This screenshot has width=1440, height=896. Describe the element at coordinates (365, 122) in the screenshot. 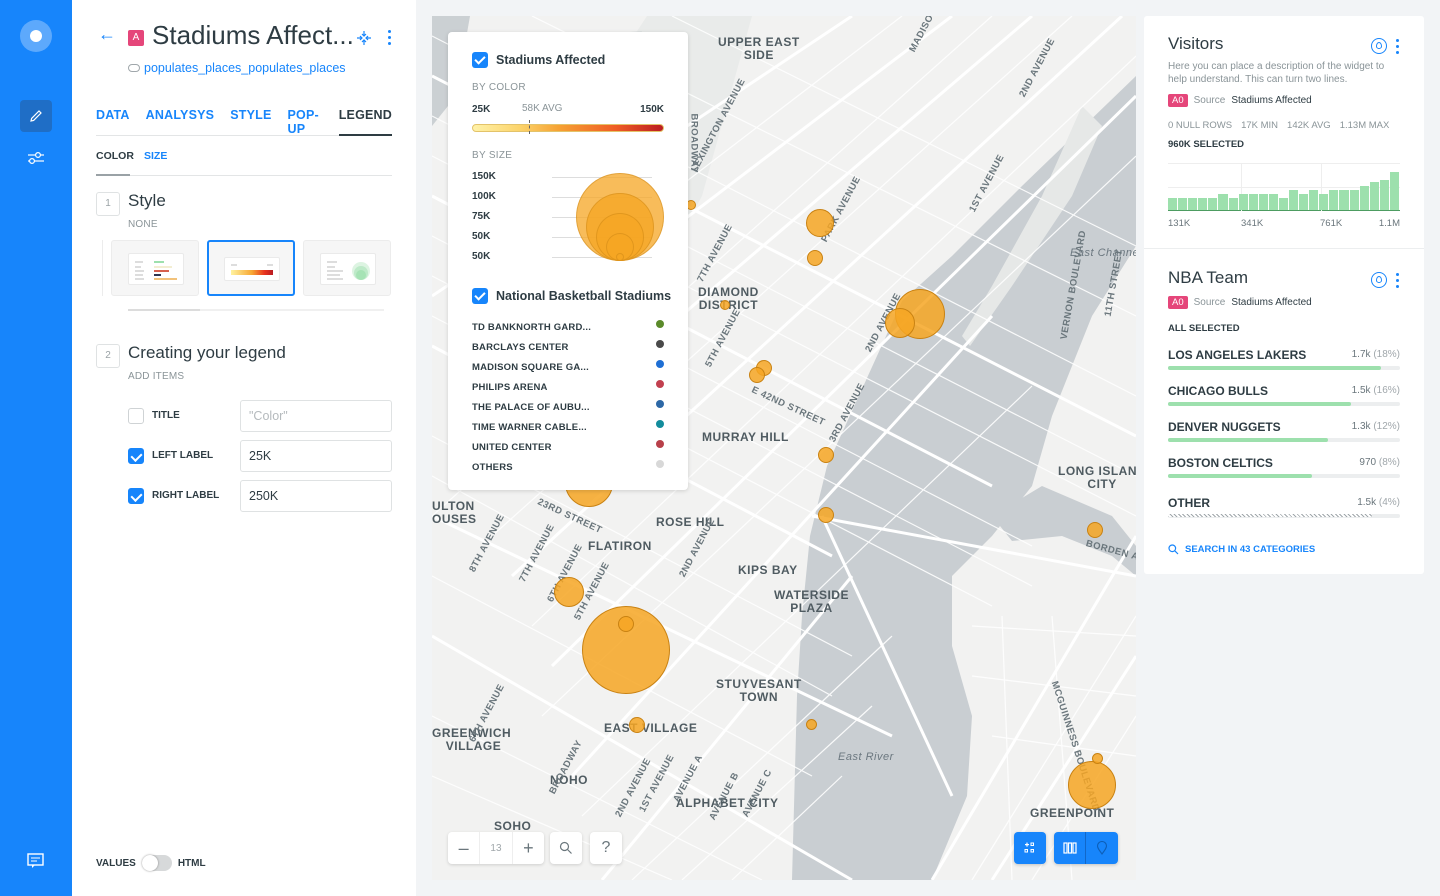

I see `tab-legend: LEGEND` at that location.